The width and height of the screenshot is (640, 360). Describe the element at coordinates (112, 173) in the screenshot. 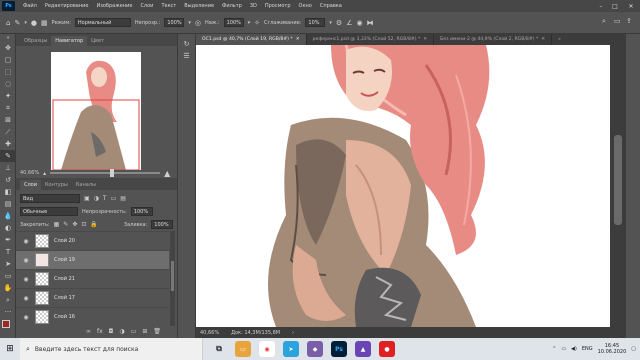

I see `zoom-slider-knob` at that location.